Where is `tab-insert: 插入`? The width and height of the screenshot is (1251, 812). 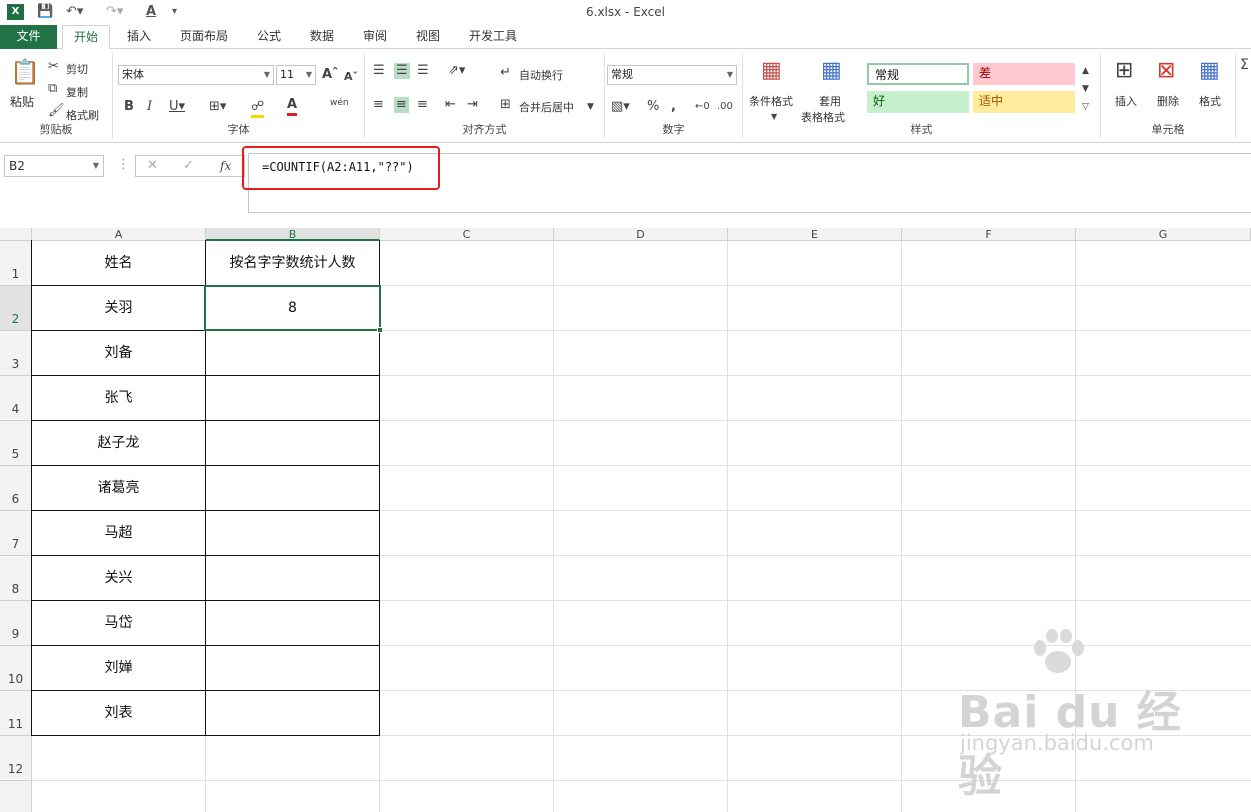 tab-insert: 插入 is located at coordinates (139, 37).